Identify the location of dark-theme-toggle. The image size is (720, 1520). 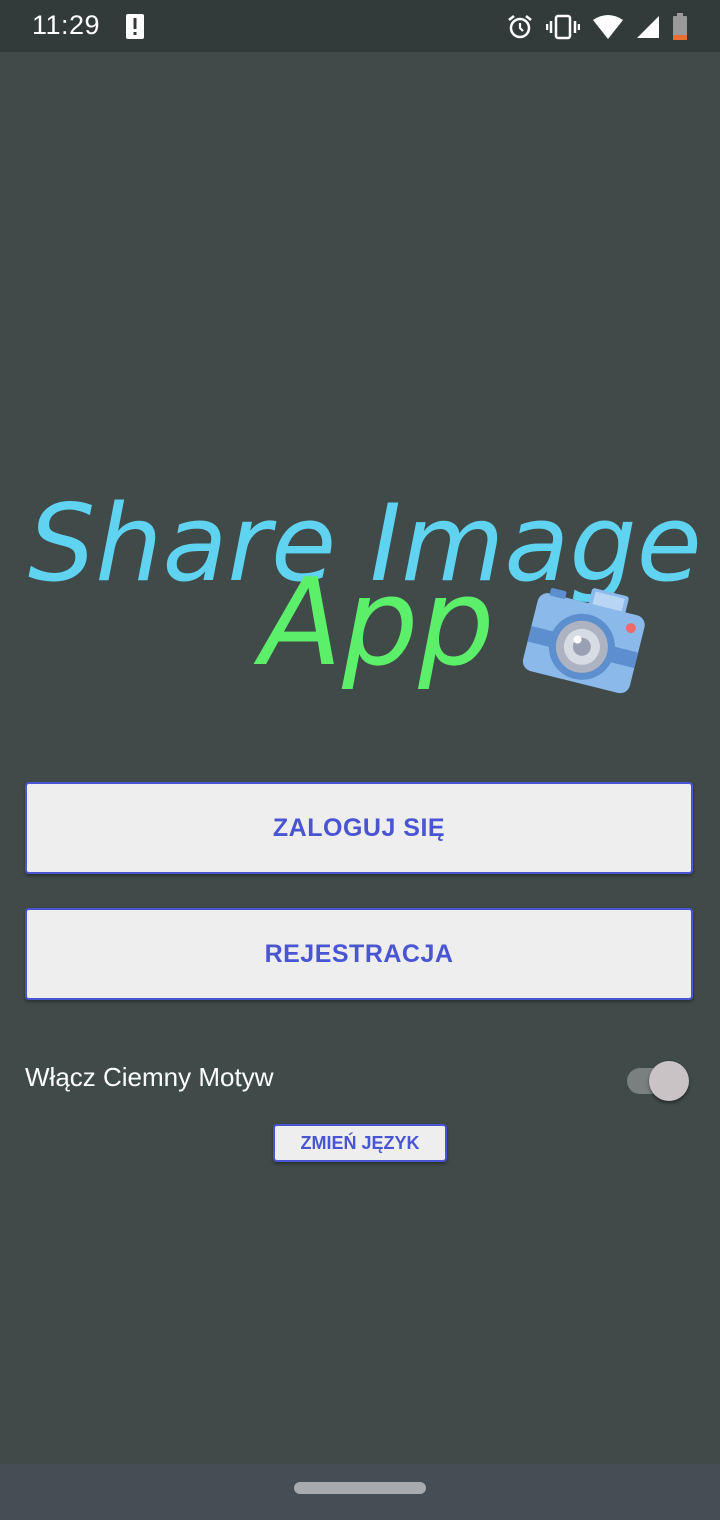
(657, 1079).